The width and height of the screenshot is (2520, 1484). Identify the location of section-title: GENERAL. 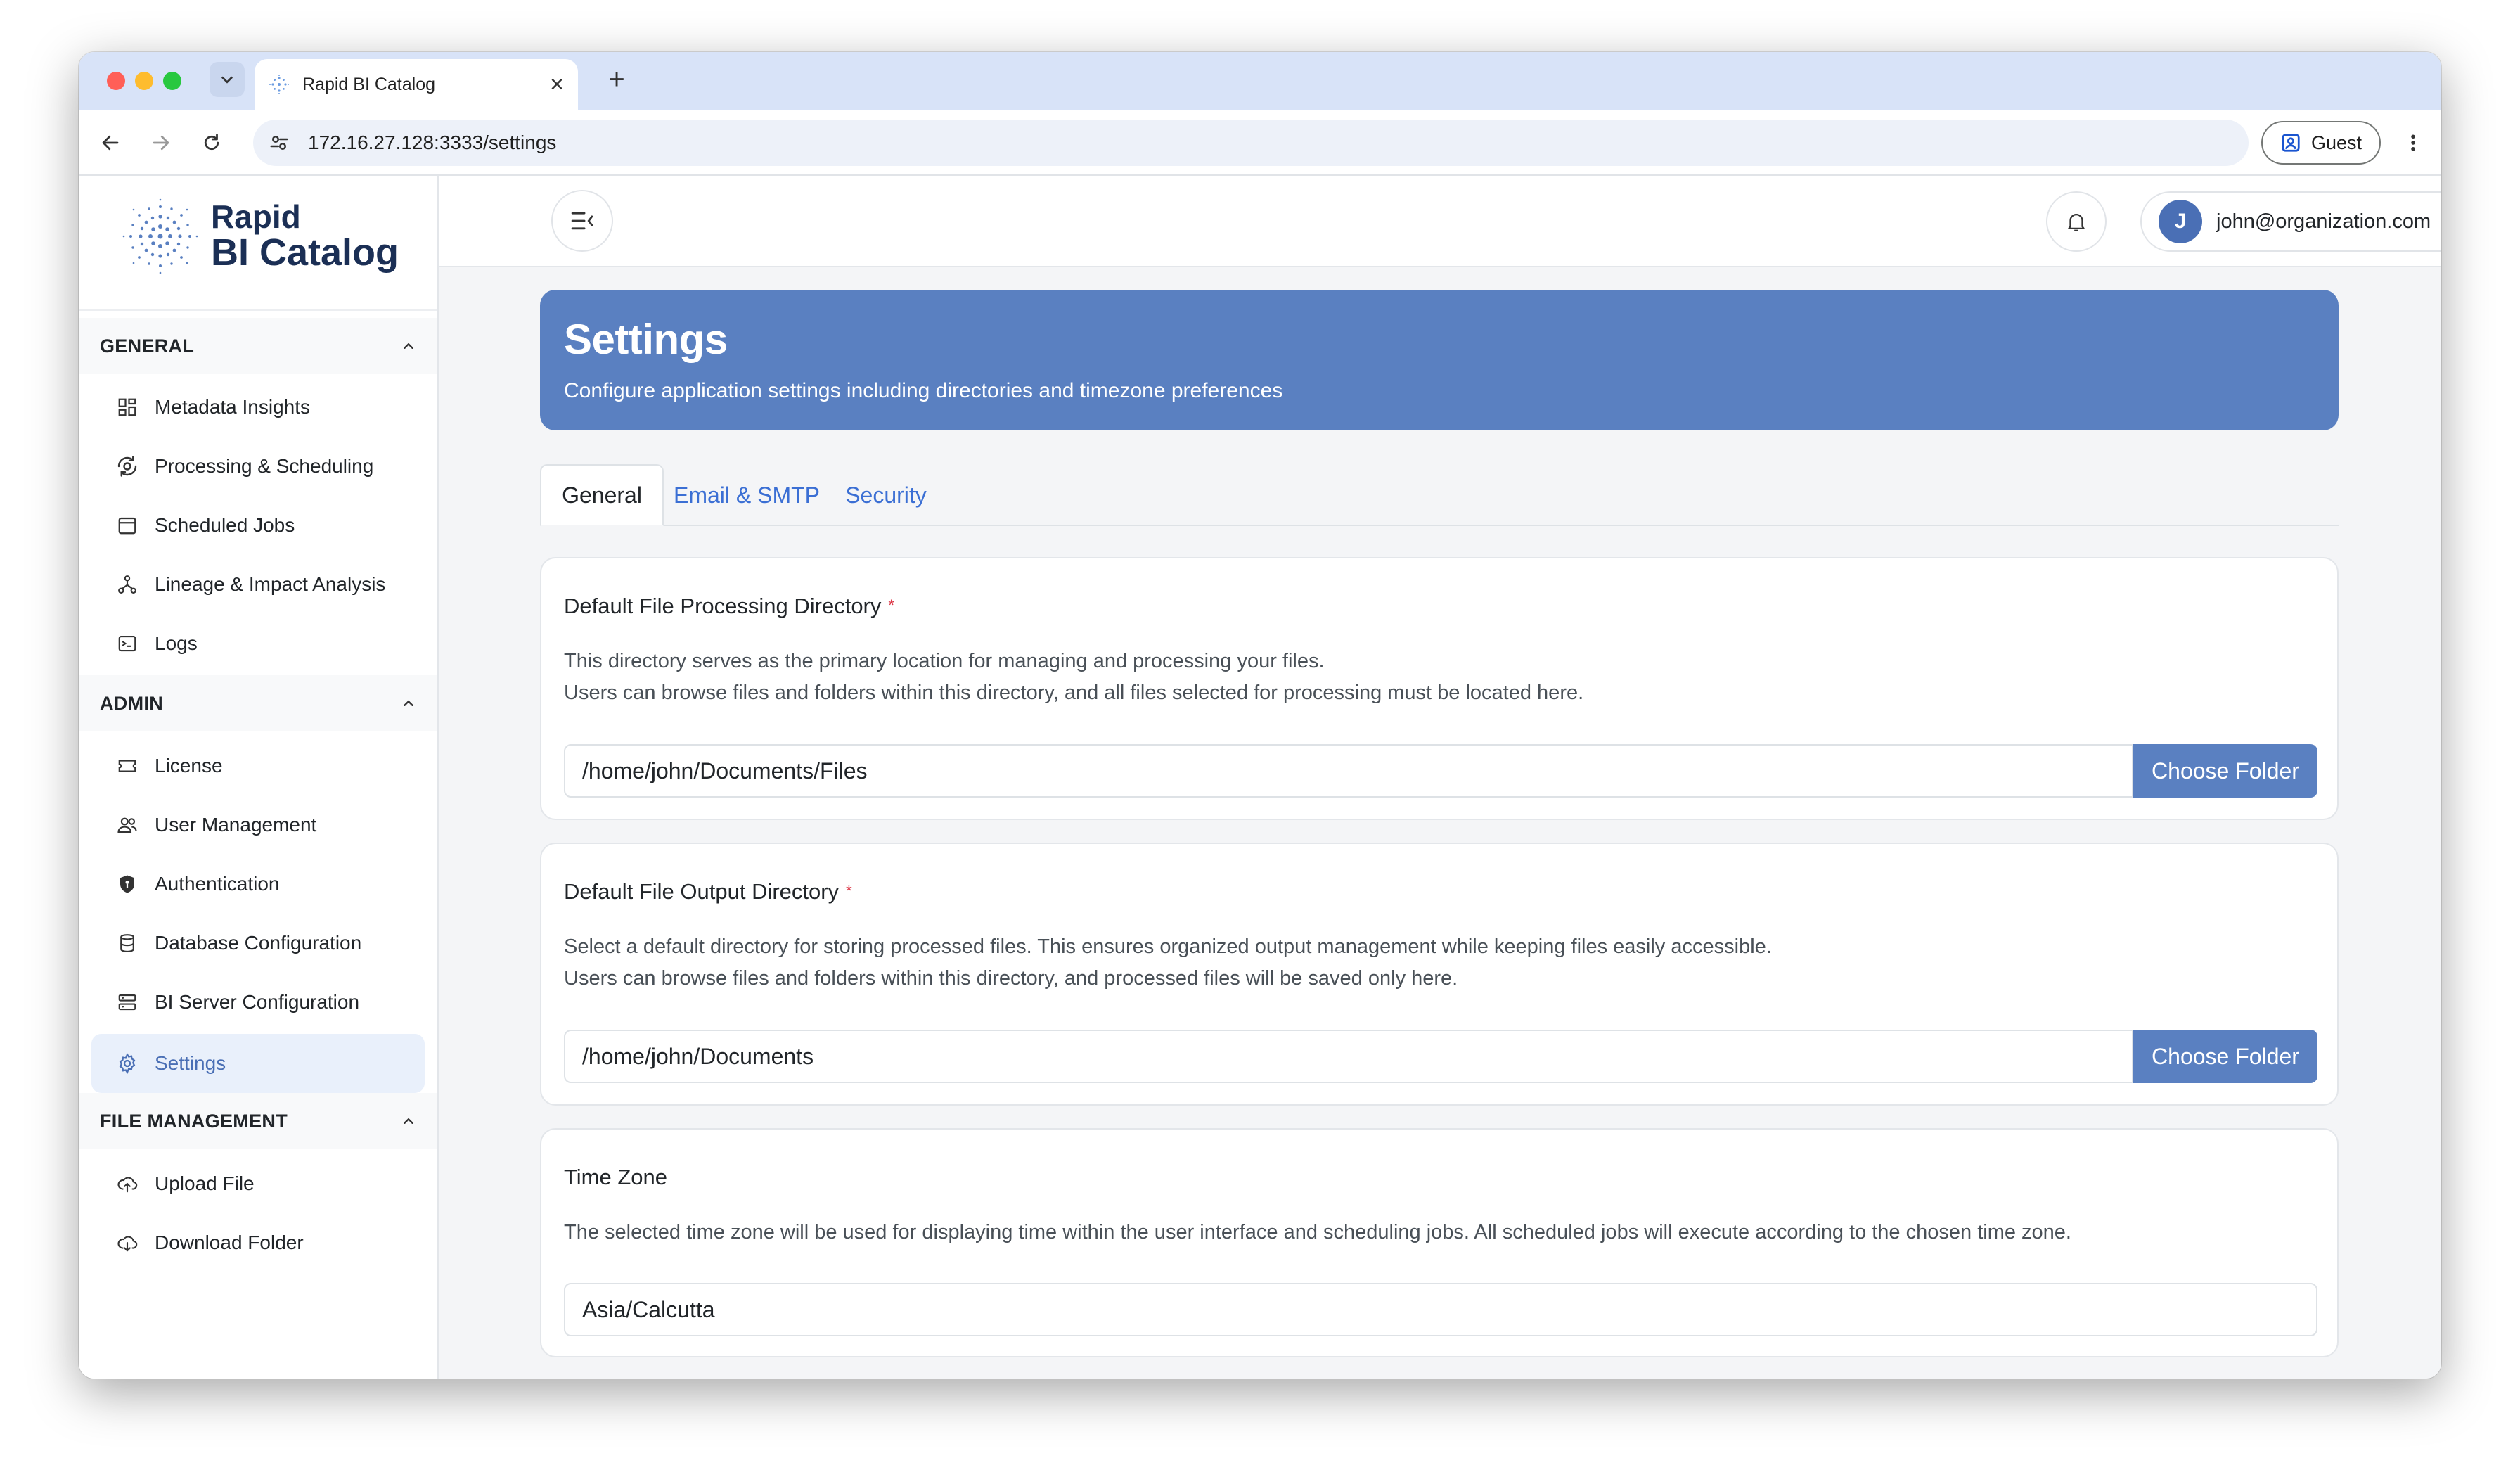
(148, 346).